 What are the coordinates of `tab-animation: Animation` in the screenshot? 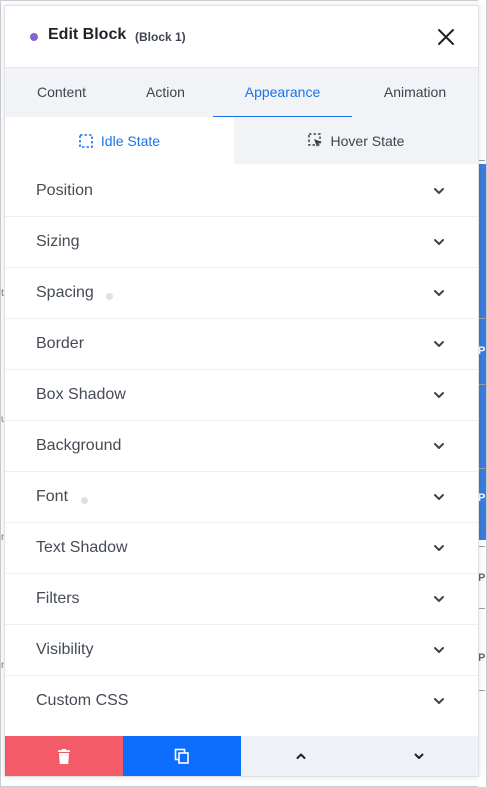 It's located at (415, 93).